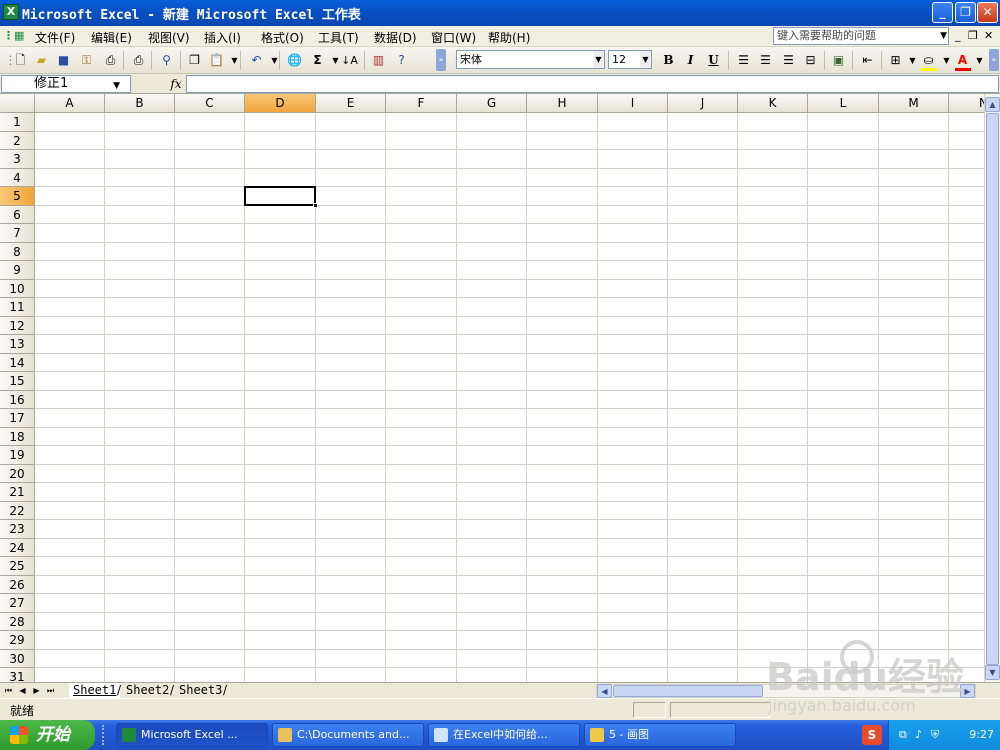 The image size is (1000, 750). I want to click on row-header-3: 3, so click(17, 159).